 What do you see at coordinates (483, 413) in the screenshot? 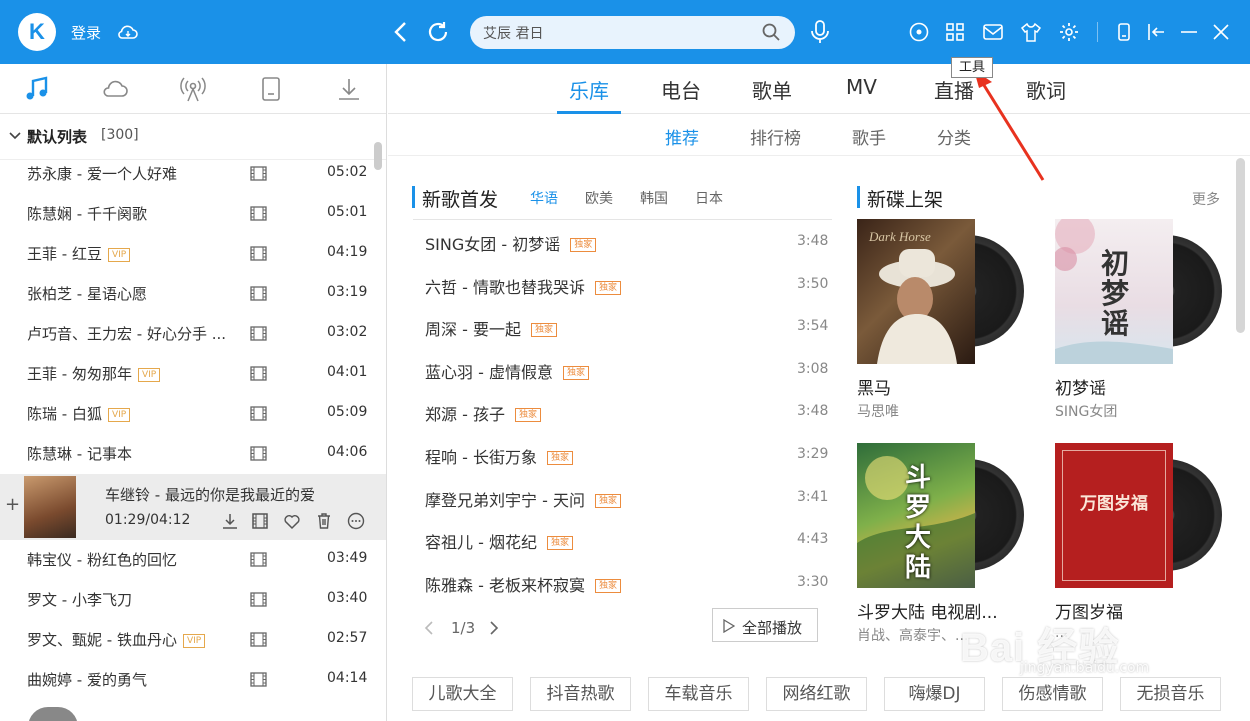
I see `new-song-name: 郑源 - 孩子 独家` at bounding box center [483, 413].